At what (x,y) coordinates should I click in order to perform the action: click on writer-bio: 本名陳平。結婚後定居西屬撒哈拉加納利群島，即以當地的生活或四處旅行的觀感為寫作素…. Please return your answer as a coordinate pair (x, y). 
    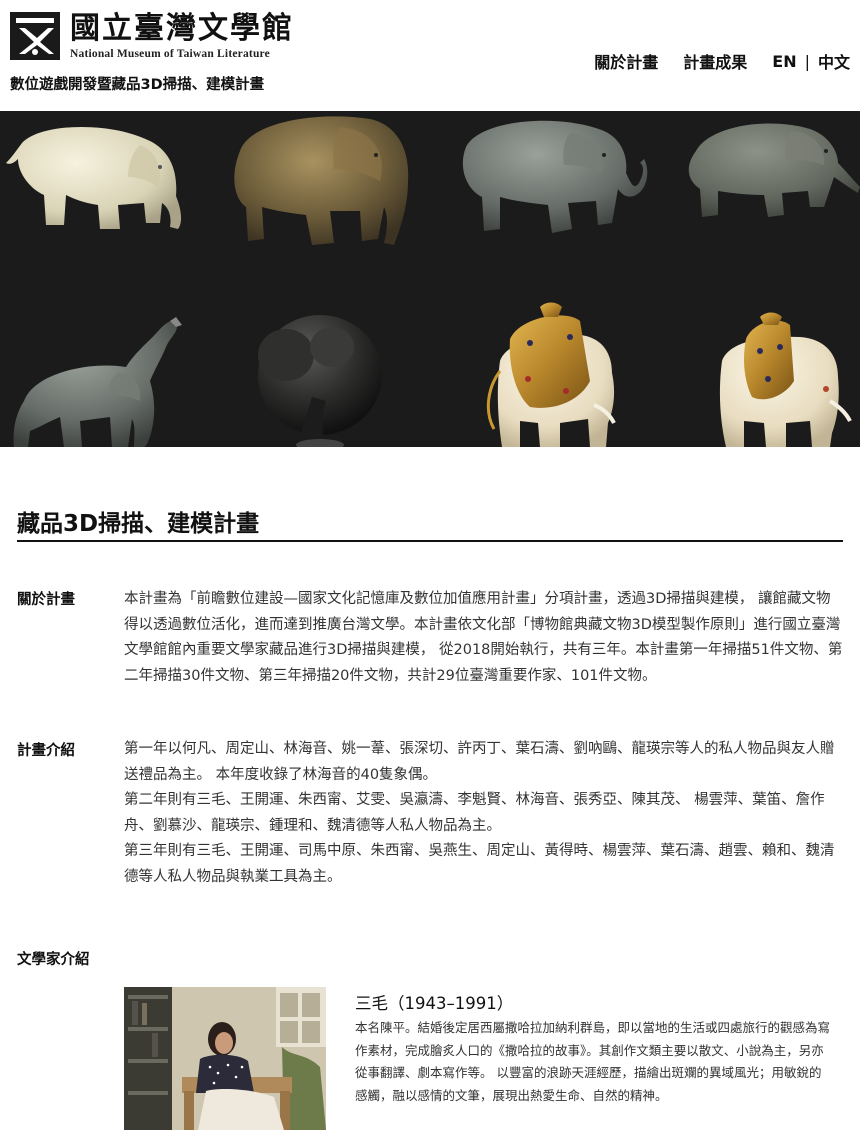
    Looking at the image, I should click on (593, 1061).